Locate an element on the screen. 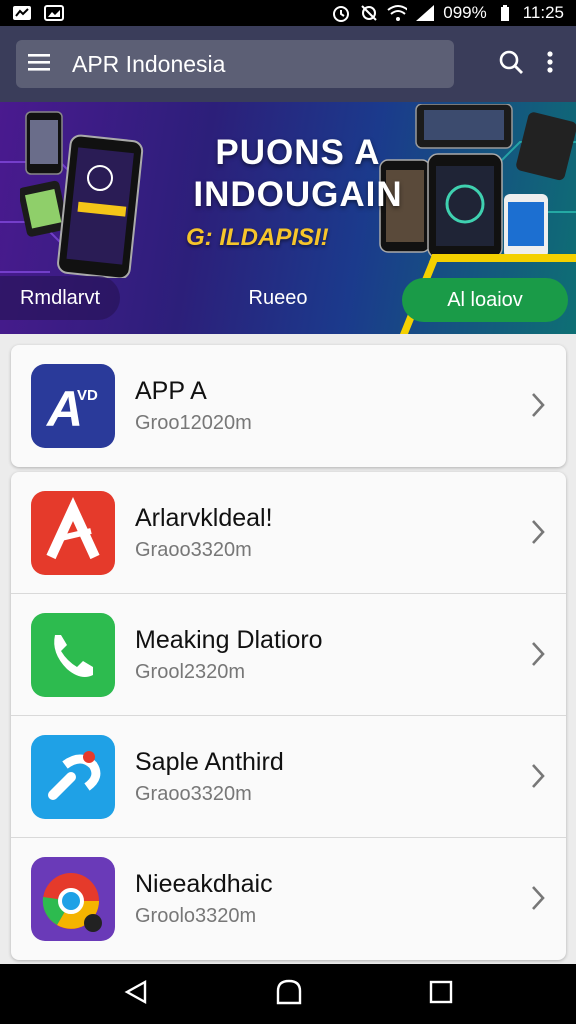 This screenshot has height=1024, width=576. alarm-icon is located at coordinates (341, 13).